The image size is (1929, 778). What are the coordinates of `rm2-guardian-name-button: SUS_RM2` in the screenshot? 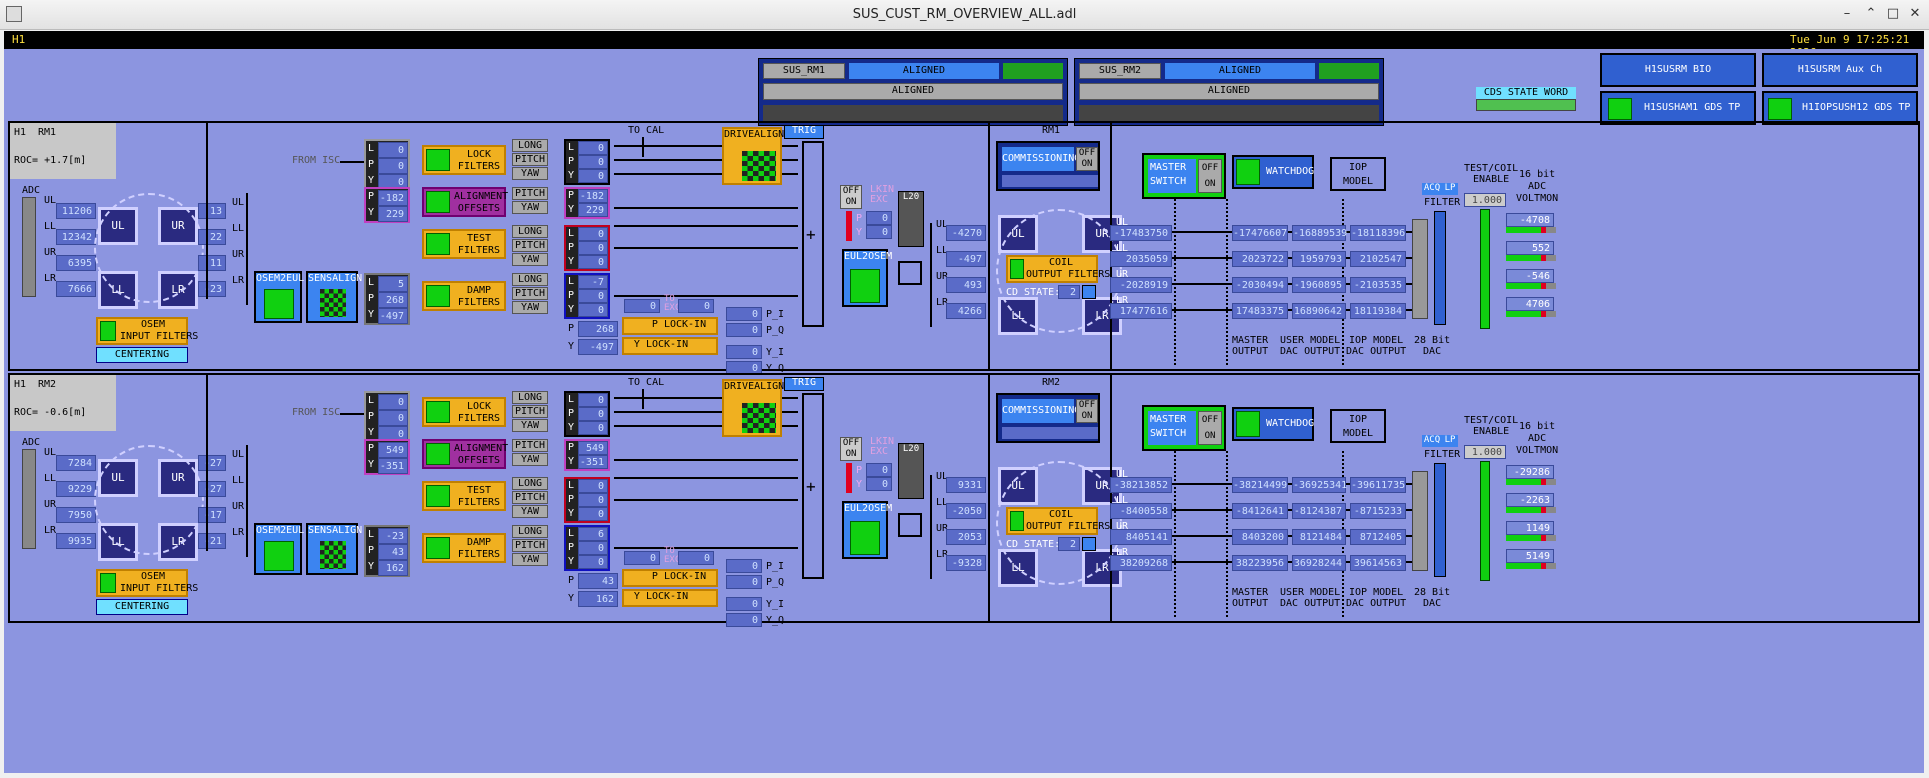 It's located at (1120, 71).